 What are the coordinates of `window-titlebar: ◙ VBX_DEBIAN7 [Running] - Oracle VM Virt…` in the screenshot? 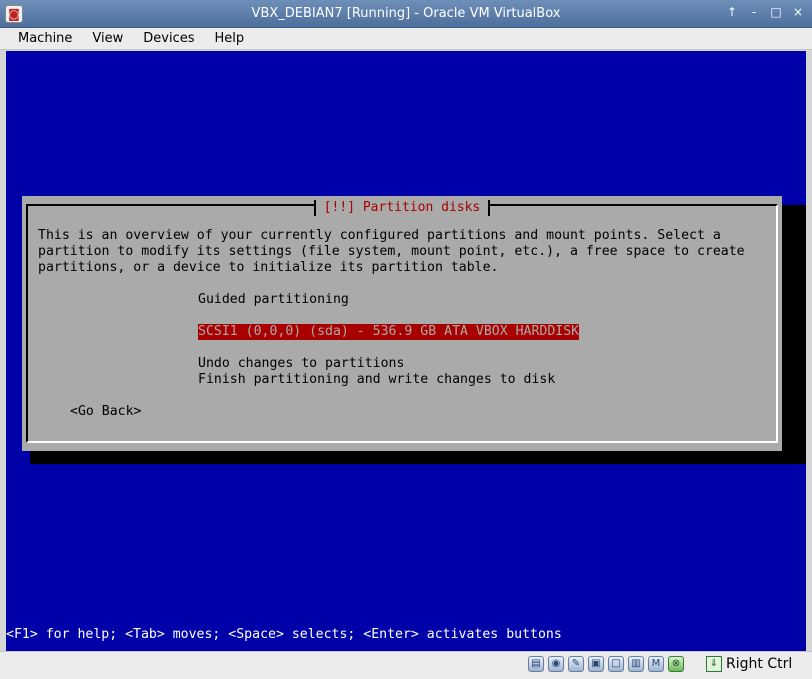 It's located at (406, 14).